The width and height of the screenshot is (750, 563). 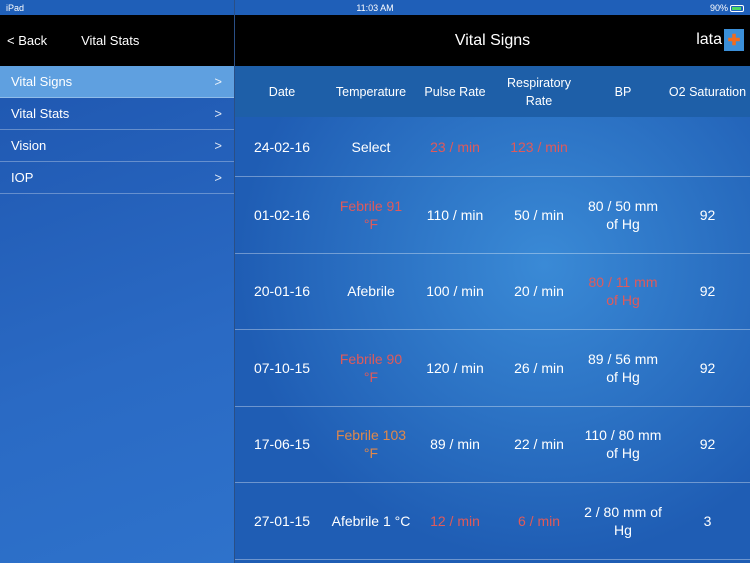 What do you see at coordinates (539, 367) in the screenshot?
I see `cell-respiratory-rate: 26 / min` at bounding box center [539, 367].